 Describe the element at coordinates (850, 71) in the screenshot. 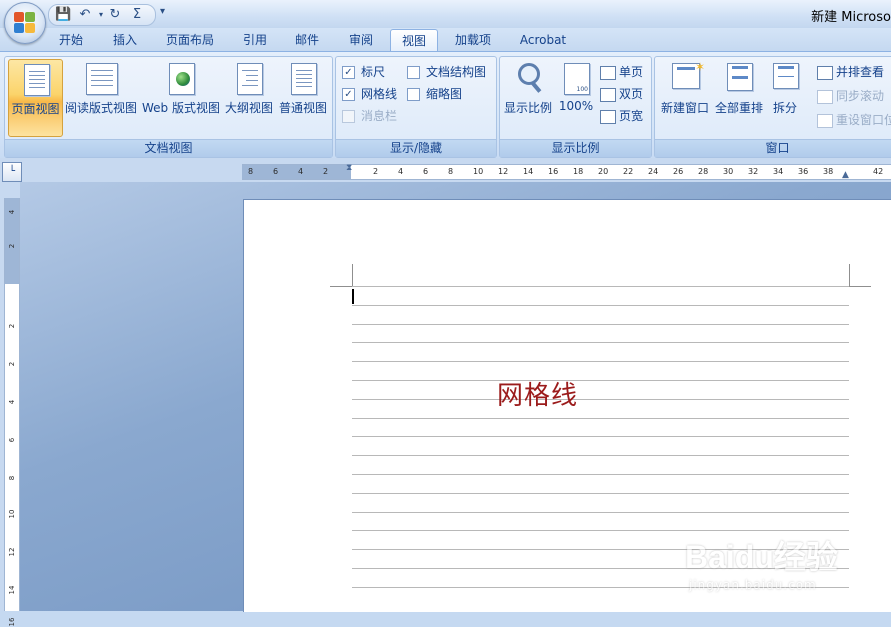

I see `view-side-by-side-button: 并排查看` at that location.